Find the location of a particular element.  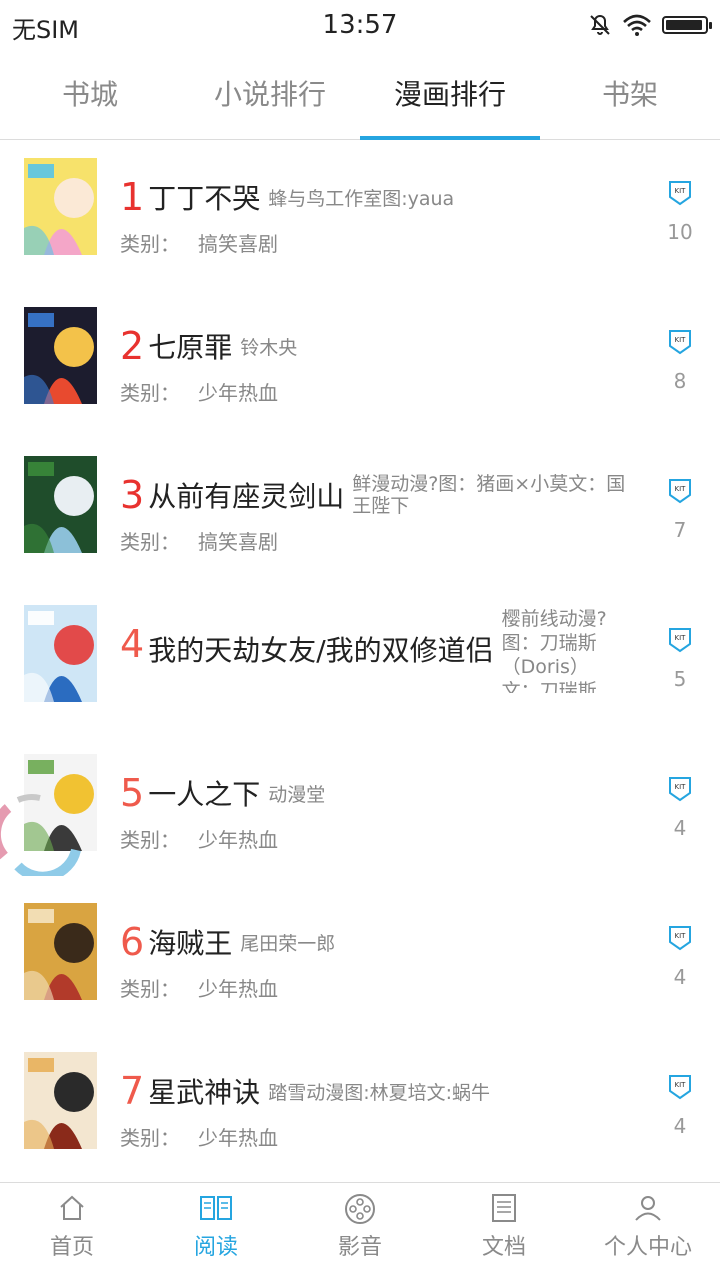

item-info: 5 一人之下 动漫堂类别： 少年热血 is located at coordinates (380, 811).